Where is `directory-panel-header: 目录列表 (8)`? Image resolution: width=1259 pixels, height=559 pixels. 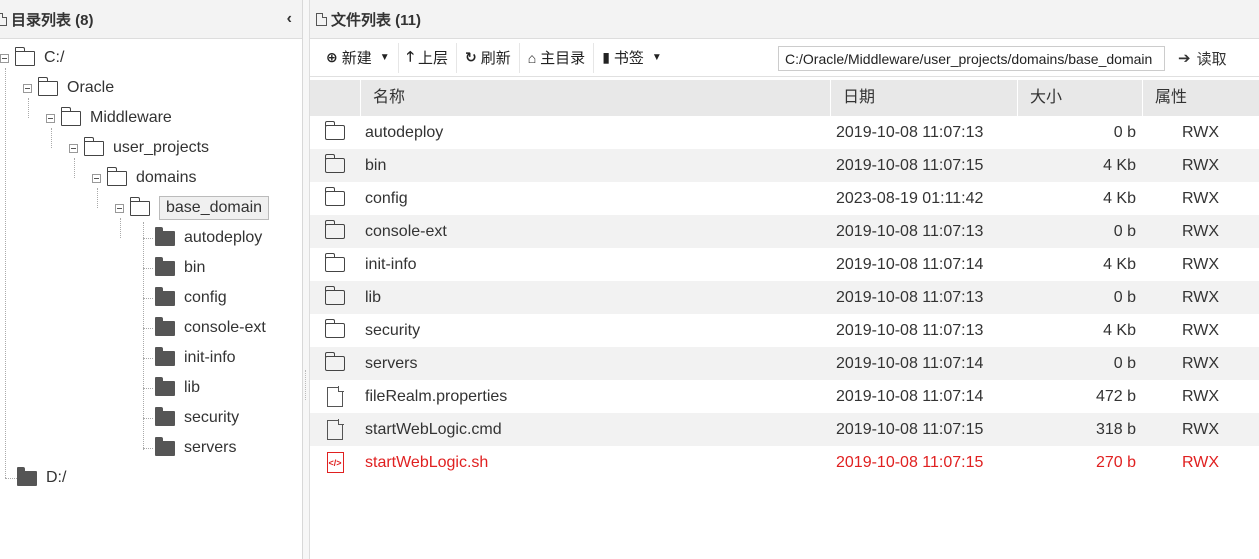 directory-panel-header: 目录列表 (8) is located at coordinates (151, 19).